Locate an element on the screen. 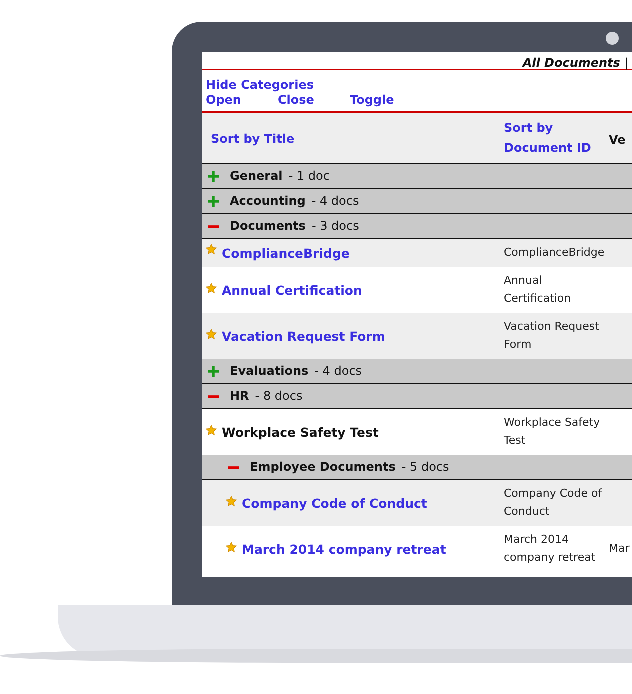 The width and height of the screenshot is (632, 694). category-name: Employee Documents is located at coordinates (323, 467).